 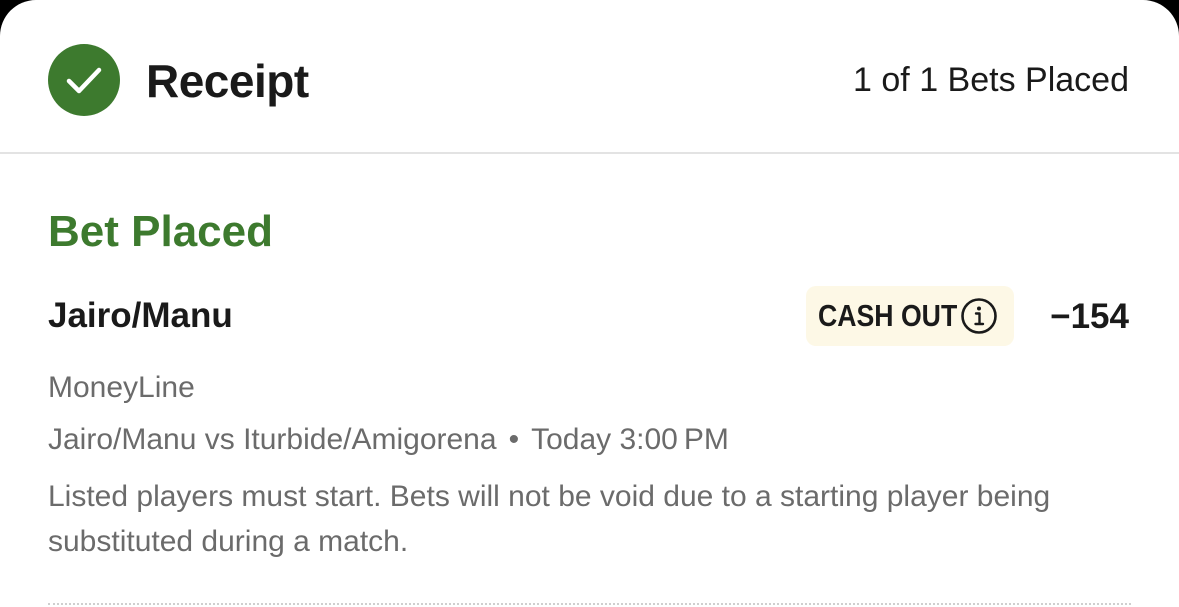 I want to click on dotted-divider, so click(x=589, y=604).